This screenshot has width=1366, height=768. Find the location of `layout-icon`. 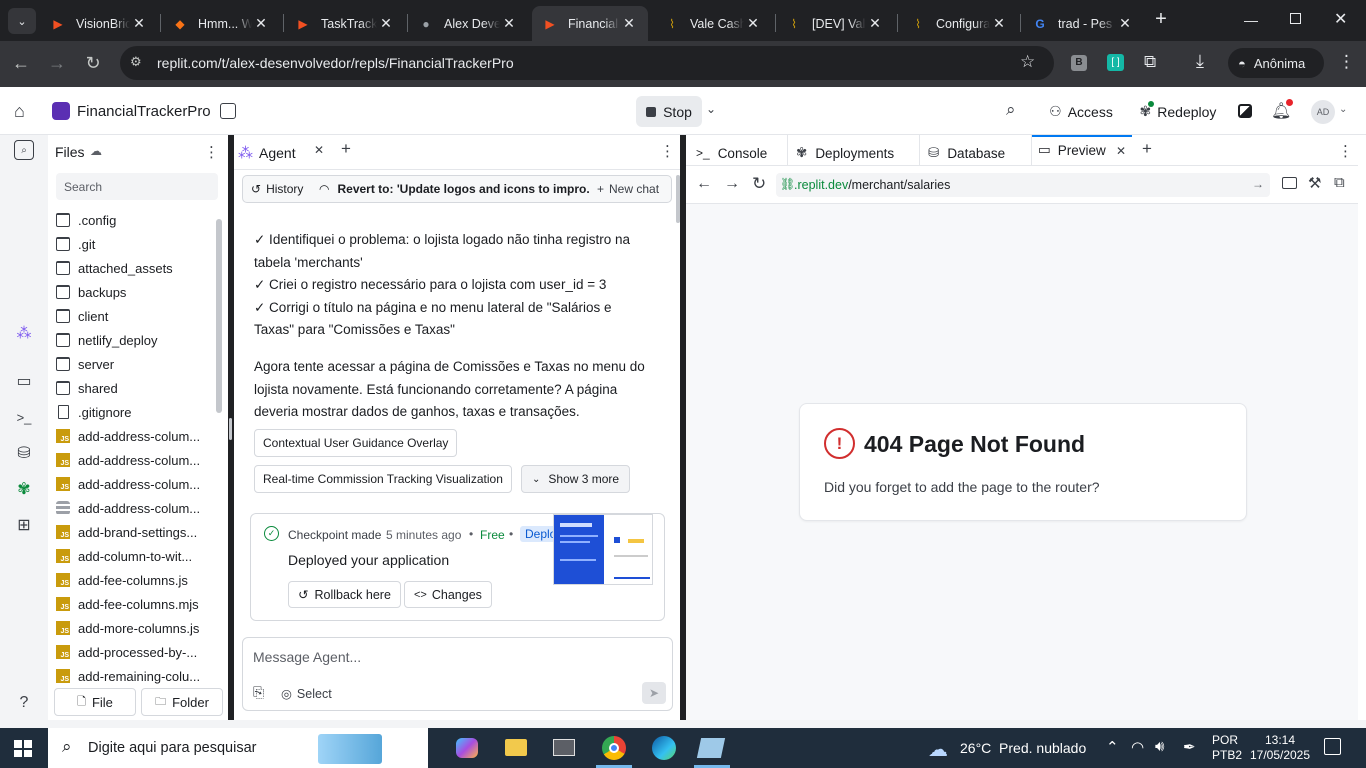

layout-icon is located at coordinates (228, 111).